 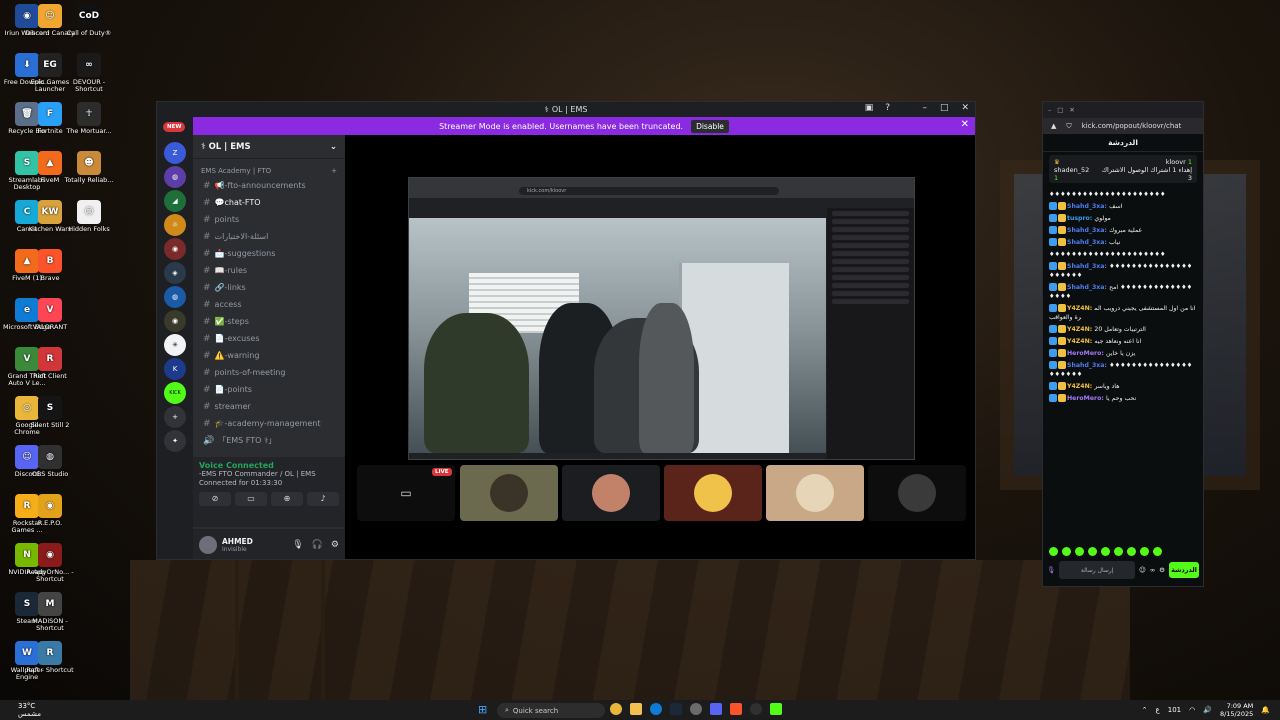 What do you see at coordinates (269, 270) in the screenshot?
I see `channel-item: # 📖-rules` at bounding box center [269, 270].